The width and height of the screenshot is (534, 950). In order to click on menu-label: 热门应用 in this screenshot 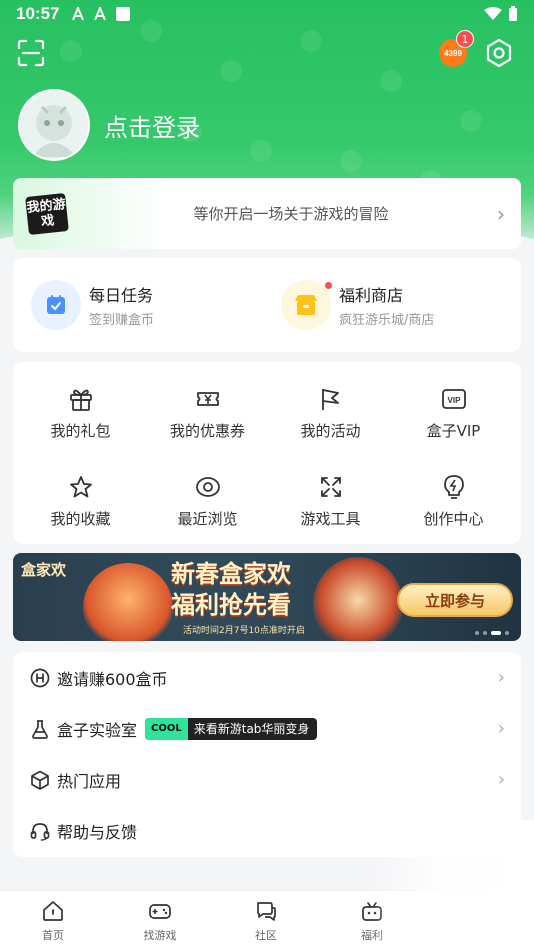, I will do `click(89, 781)`.